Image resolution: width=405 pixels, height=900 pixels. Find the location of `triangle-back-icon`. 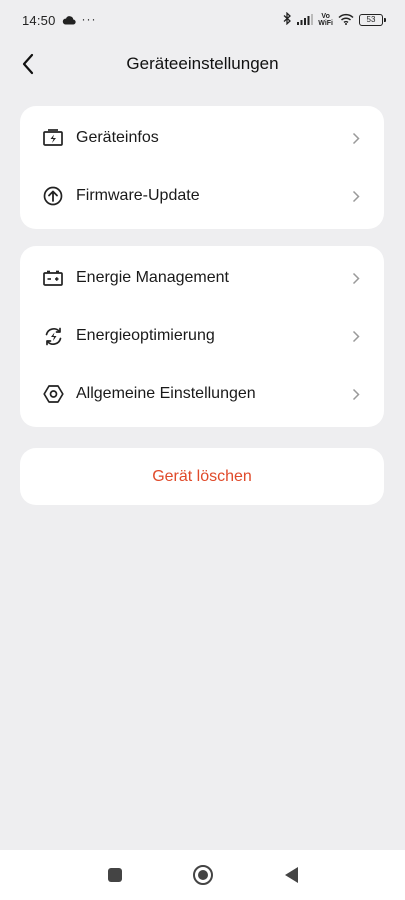

triangle-back-icon is located at coordinates (291, 875).